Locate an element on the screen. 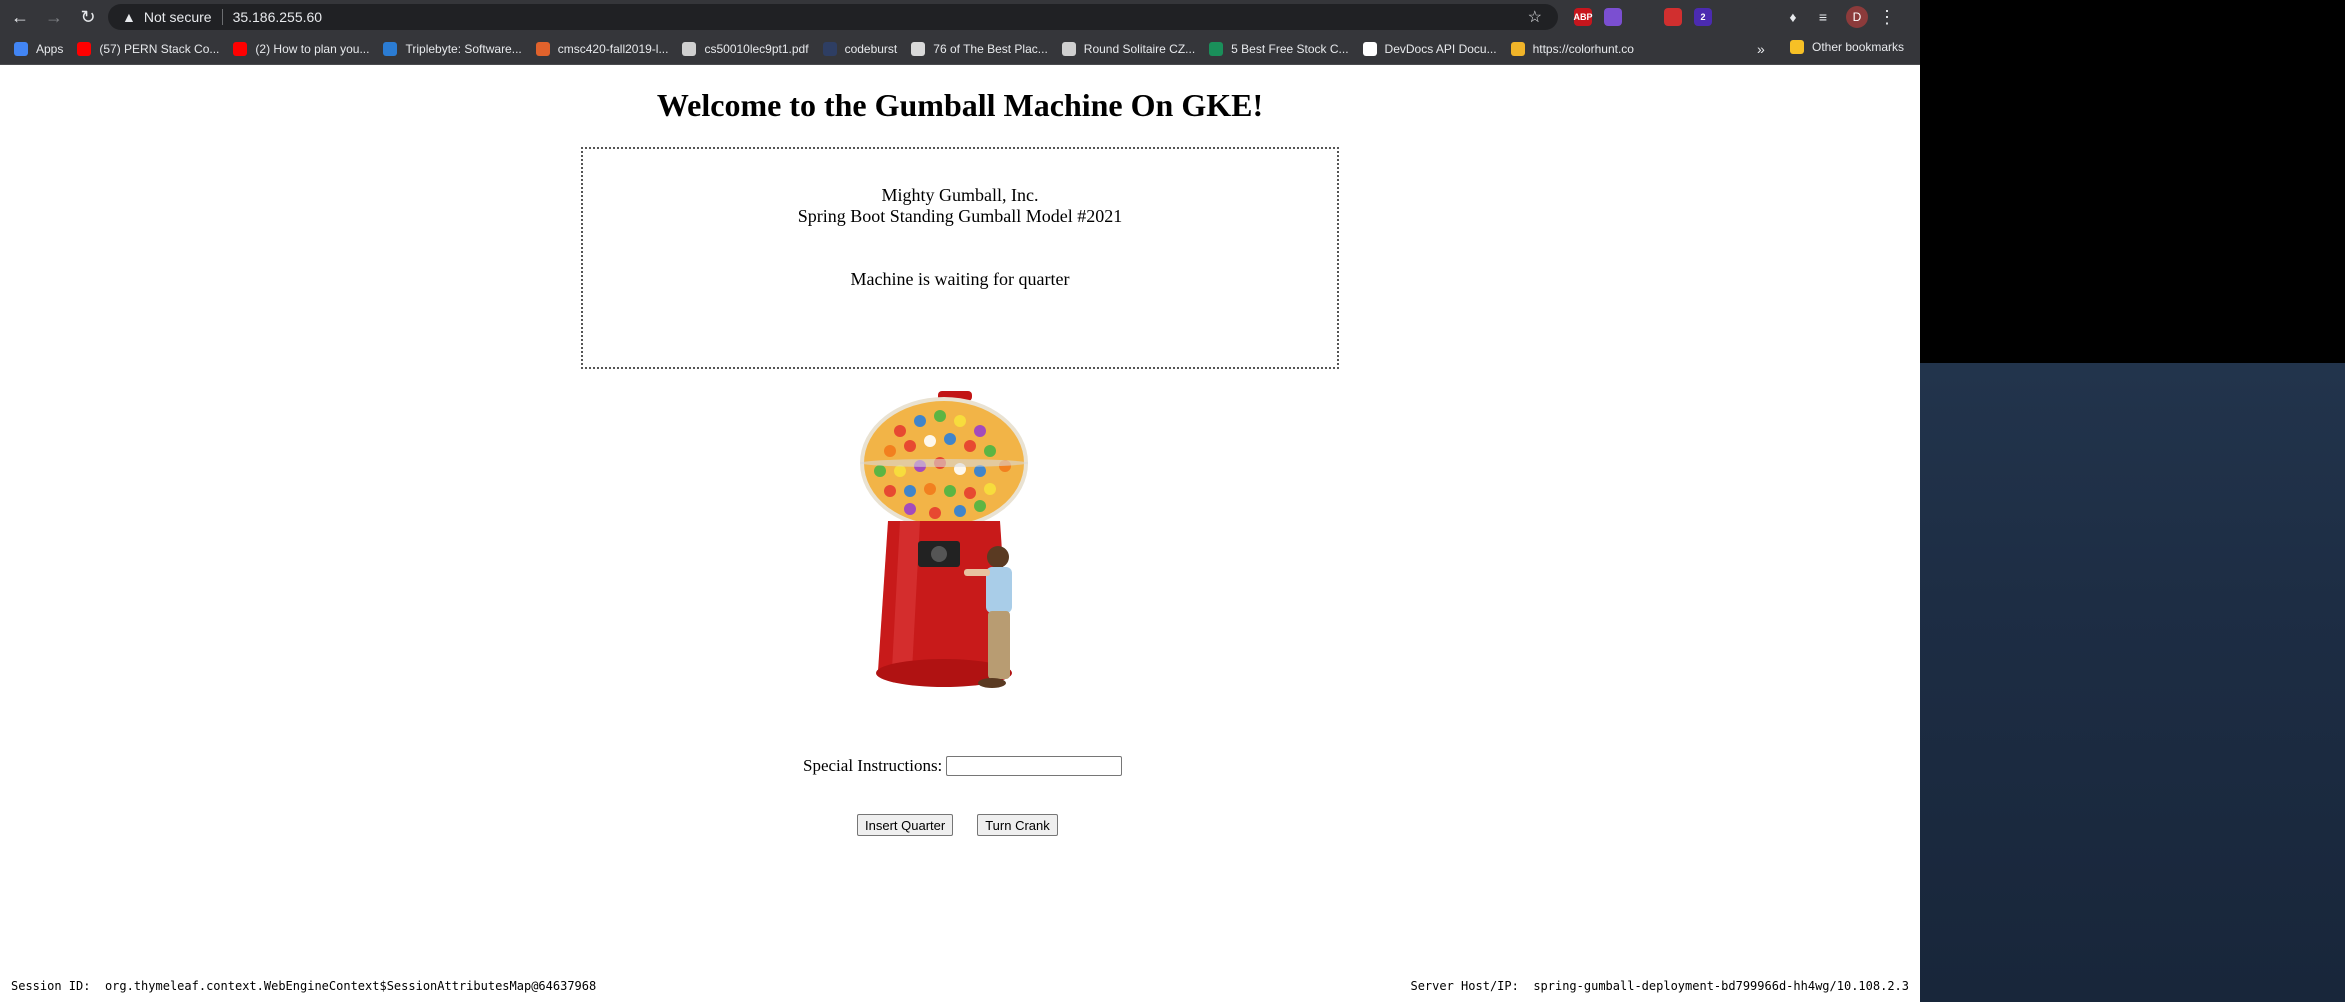 Image resolution: width=2345 pixels, height=1002 pixels. other-bookmarks: Other bookmarks is located at coordinates (1847, 47).